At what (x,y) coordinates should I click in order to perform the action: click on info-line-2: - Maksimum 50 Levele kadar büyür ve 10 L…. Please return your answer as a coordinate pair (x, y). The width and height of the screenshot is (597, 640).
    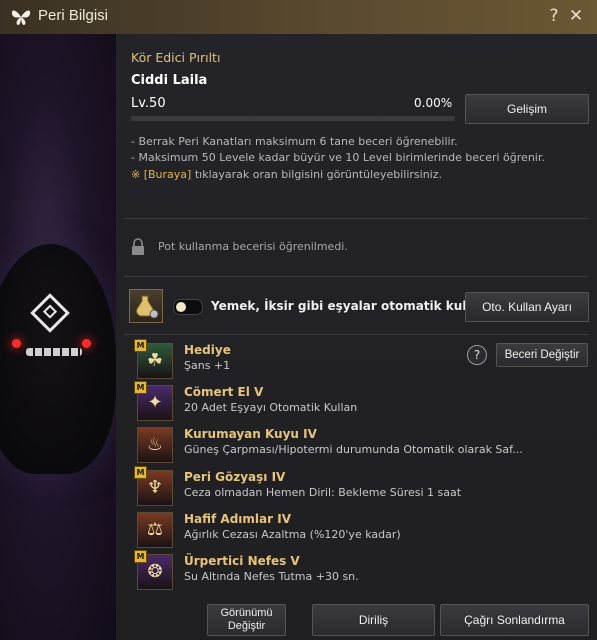
    Looking at the image, I should click on (338, 157).